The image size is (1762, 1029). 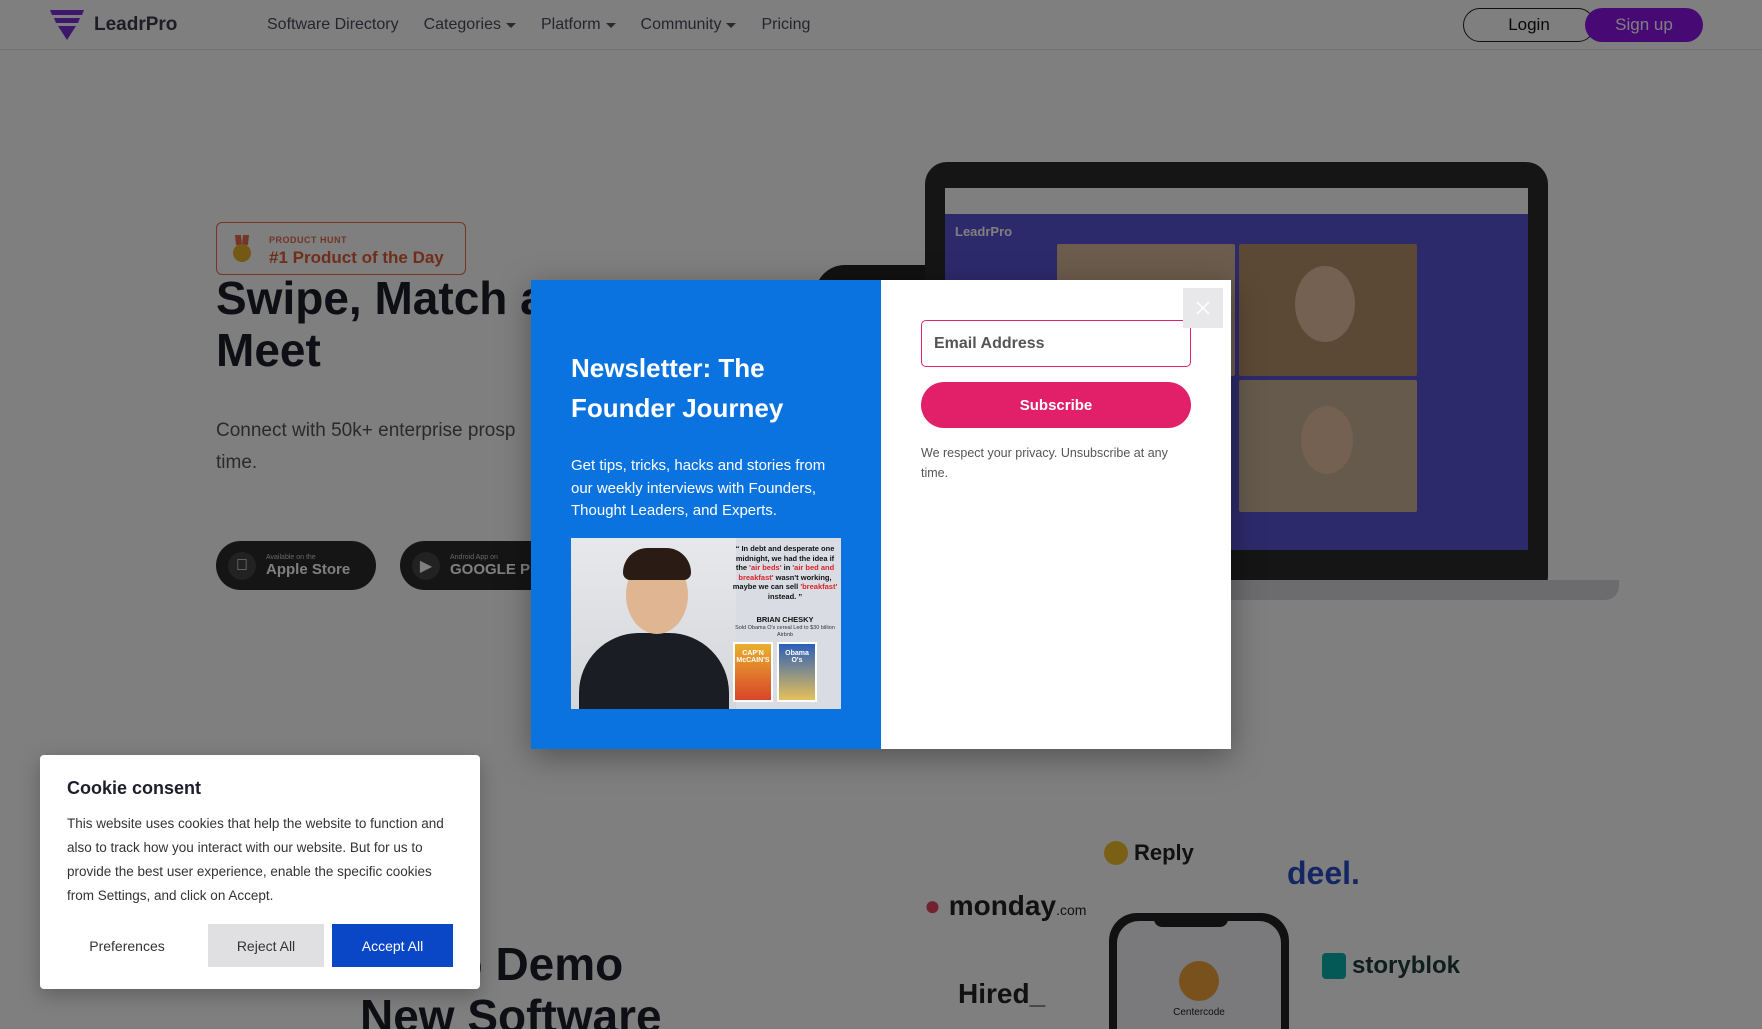 What do you see at coordinates (782, 596) in the screenshot?
I see `quote-text: instead.` at bounding box center [782, 596].